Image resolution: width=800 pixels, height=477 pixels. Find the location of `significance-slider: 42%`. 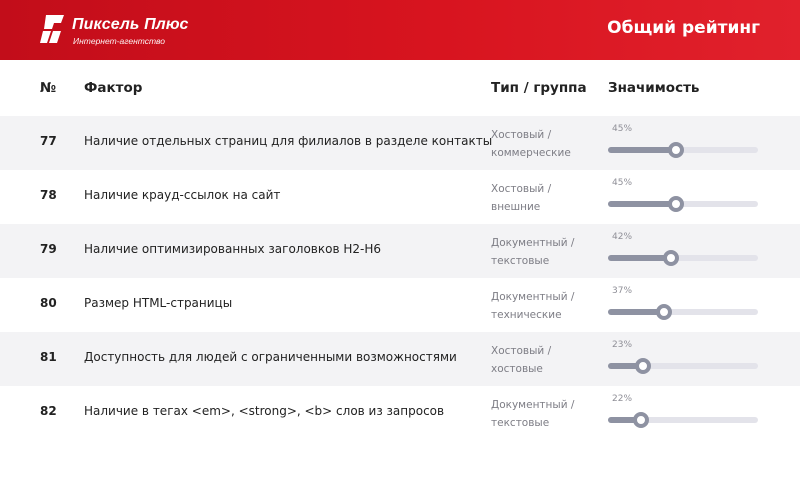

significance-slider: 42% is located at coordinates (683, 252).